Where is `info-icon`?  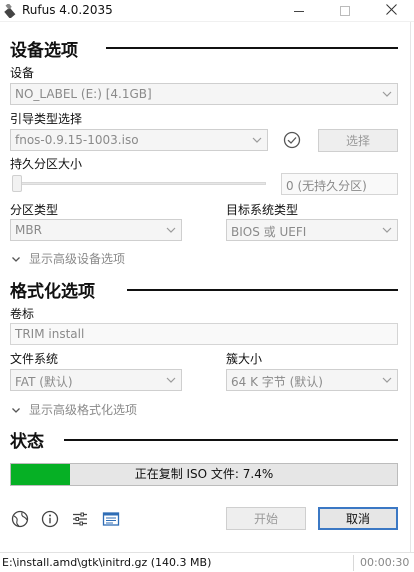
info-icon is located at coordinates (50, 519).